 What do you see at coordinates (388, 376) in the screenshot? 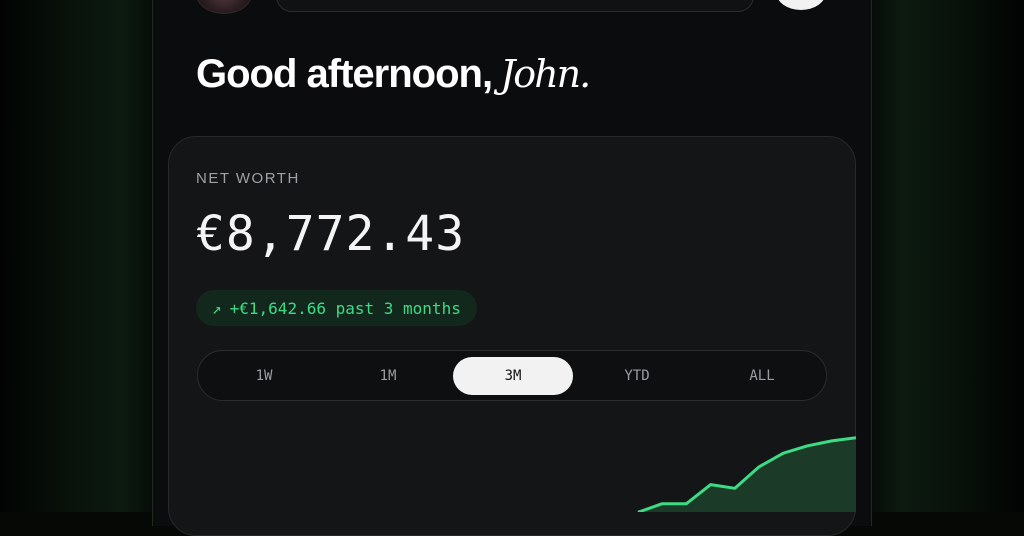
I see `tab-1m: 1M` at bounding box center [388, 376].